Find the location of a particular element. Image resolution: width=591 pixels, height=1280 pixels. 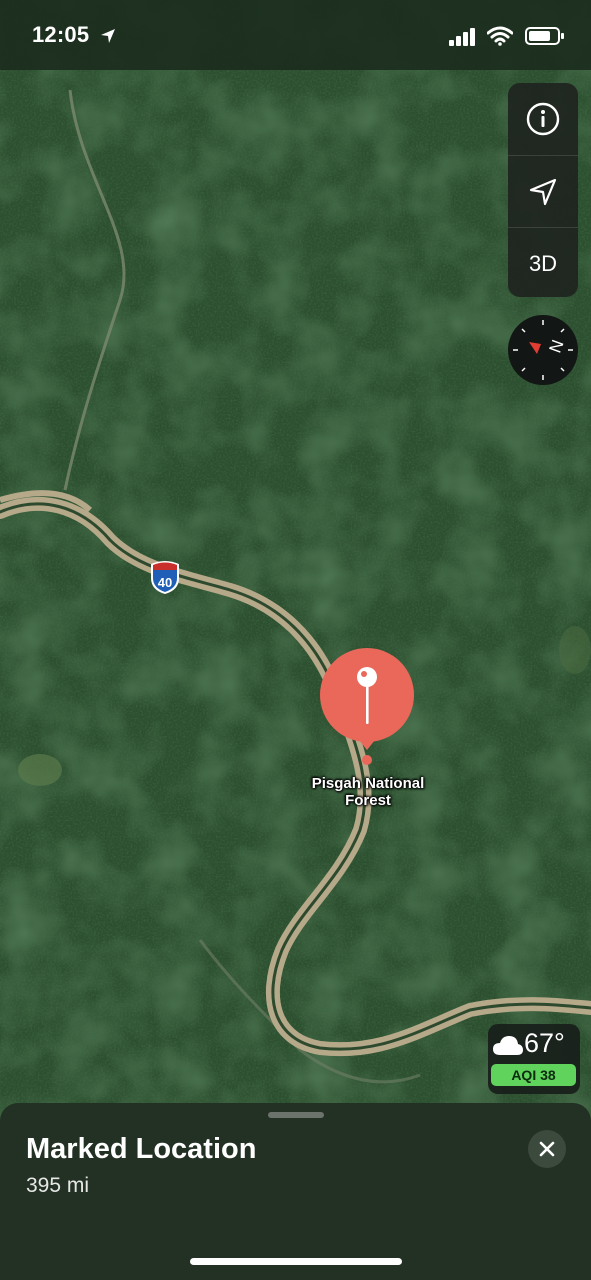

map-controls: 3D is located at coordinates (543, 190).